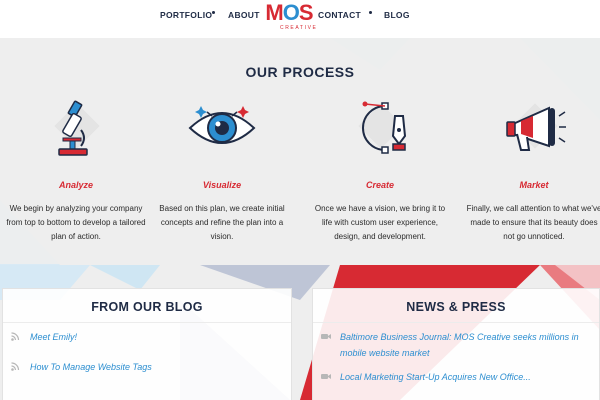 This screenshot has height=400, width=600. I want to click on pen-tool-icon, so click(380, 130).